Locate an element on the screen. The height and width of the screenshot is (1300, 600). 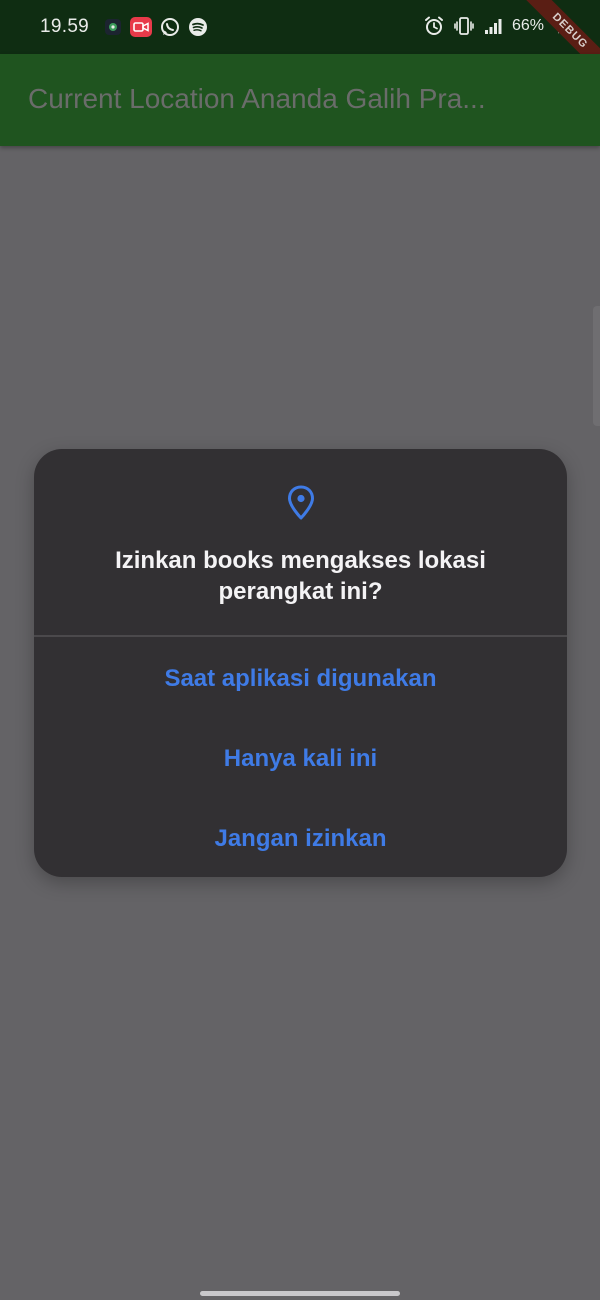
location-pin-icon is located at coordinates (301, 503).